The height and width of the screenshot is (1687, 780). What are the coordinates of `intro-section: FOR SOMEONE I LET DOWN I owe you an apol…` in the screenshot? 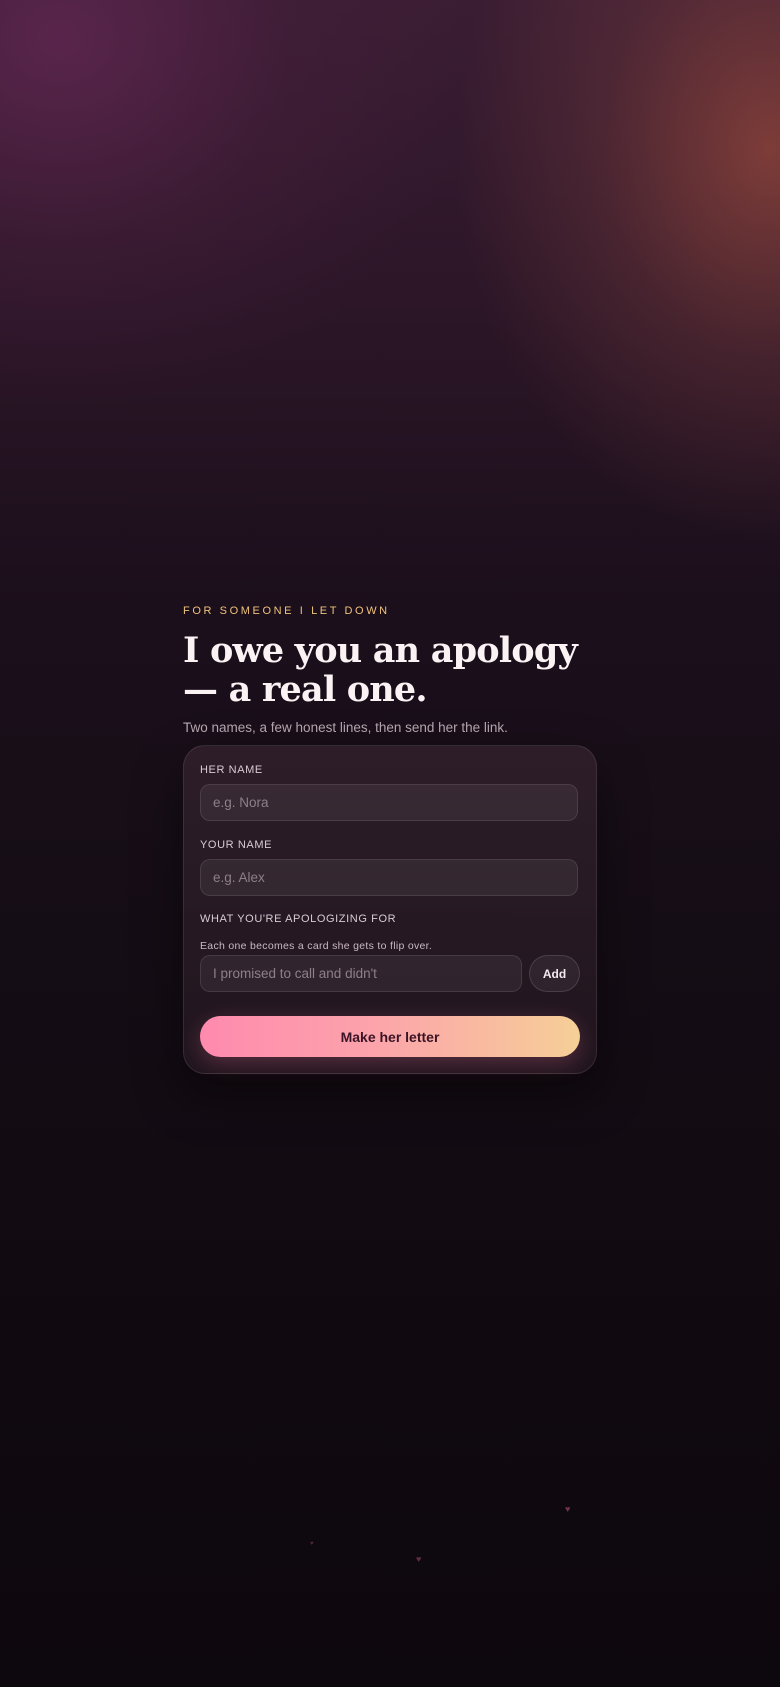 It's located at (390, 838).